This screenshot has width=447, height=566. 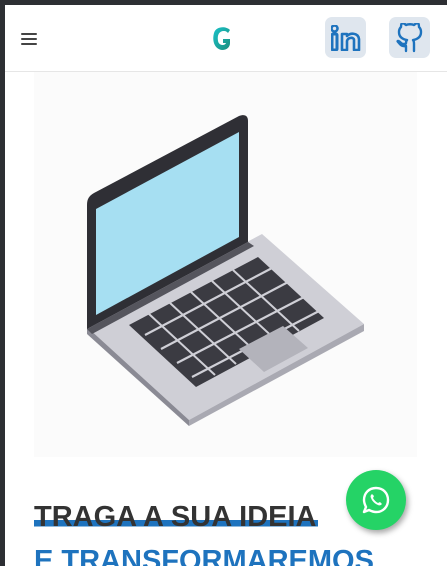 What do you see at coordinates (29, 34) in the screenshot?
I see `hamburger-menu-icon` at bounding box center [29, 34].